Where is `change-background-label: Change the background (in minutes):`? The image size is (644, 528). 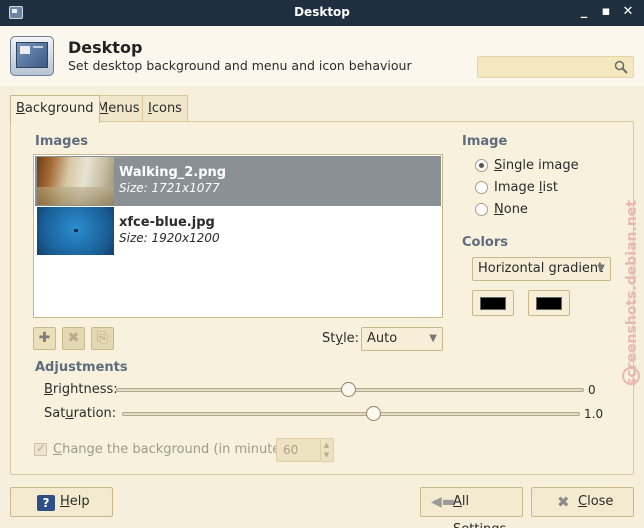
change-background-label: Change the background (in minutes): is located at coordinates (175, 449).